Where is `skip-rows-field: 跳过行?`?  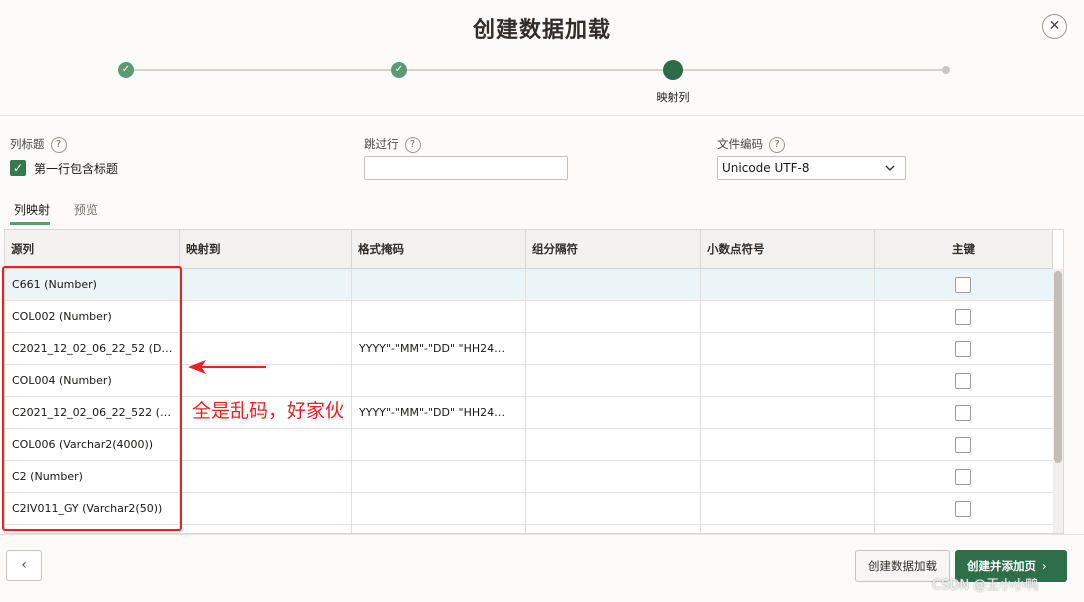 skip-rows-field: 跳过行? is located at coordinates (392, 144).